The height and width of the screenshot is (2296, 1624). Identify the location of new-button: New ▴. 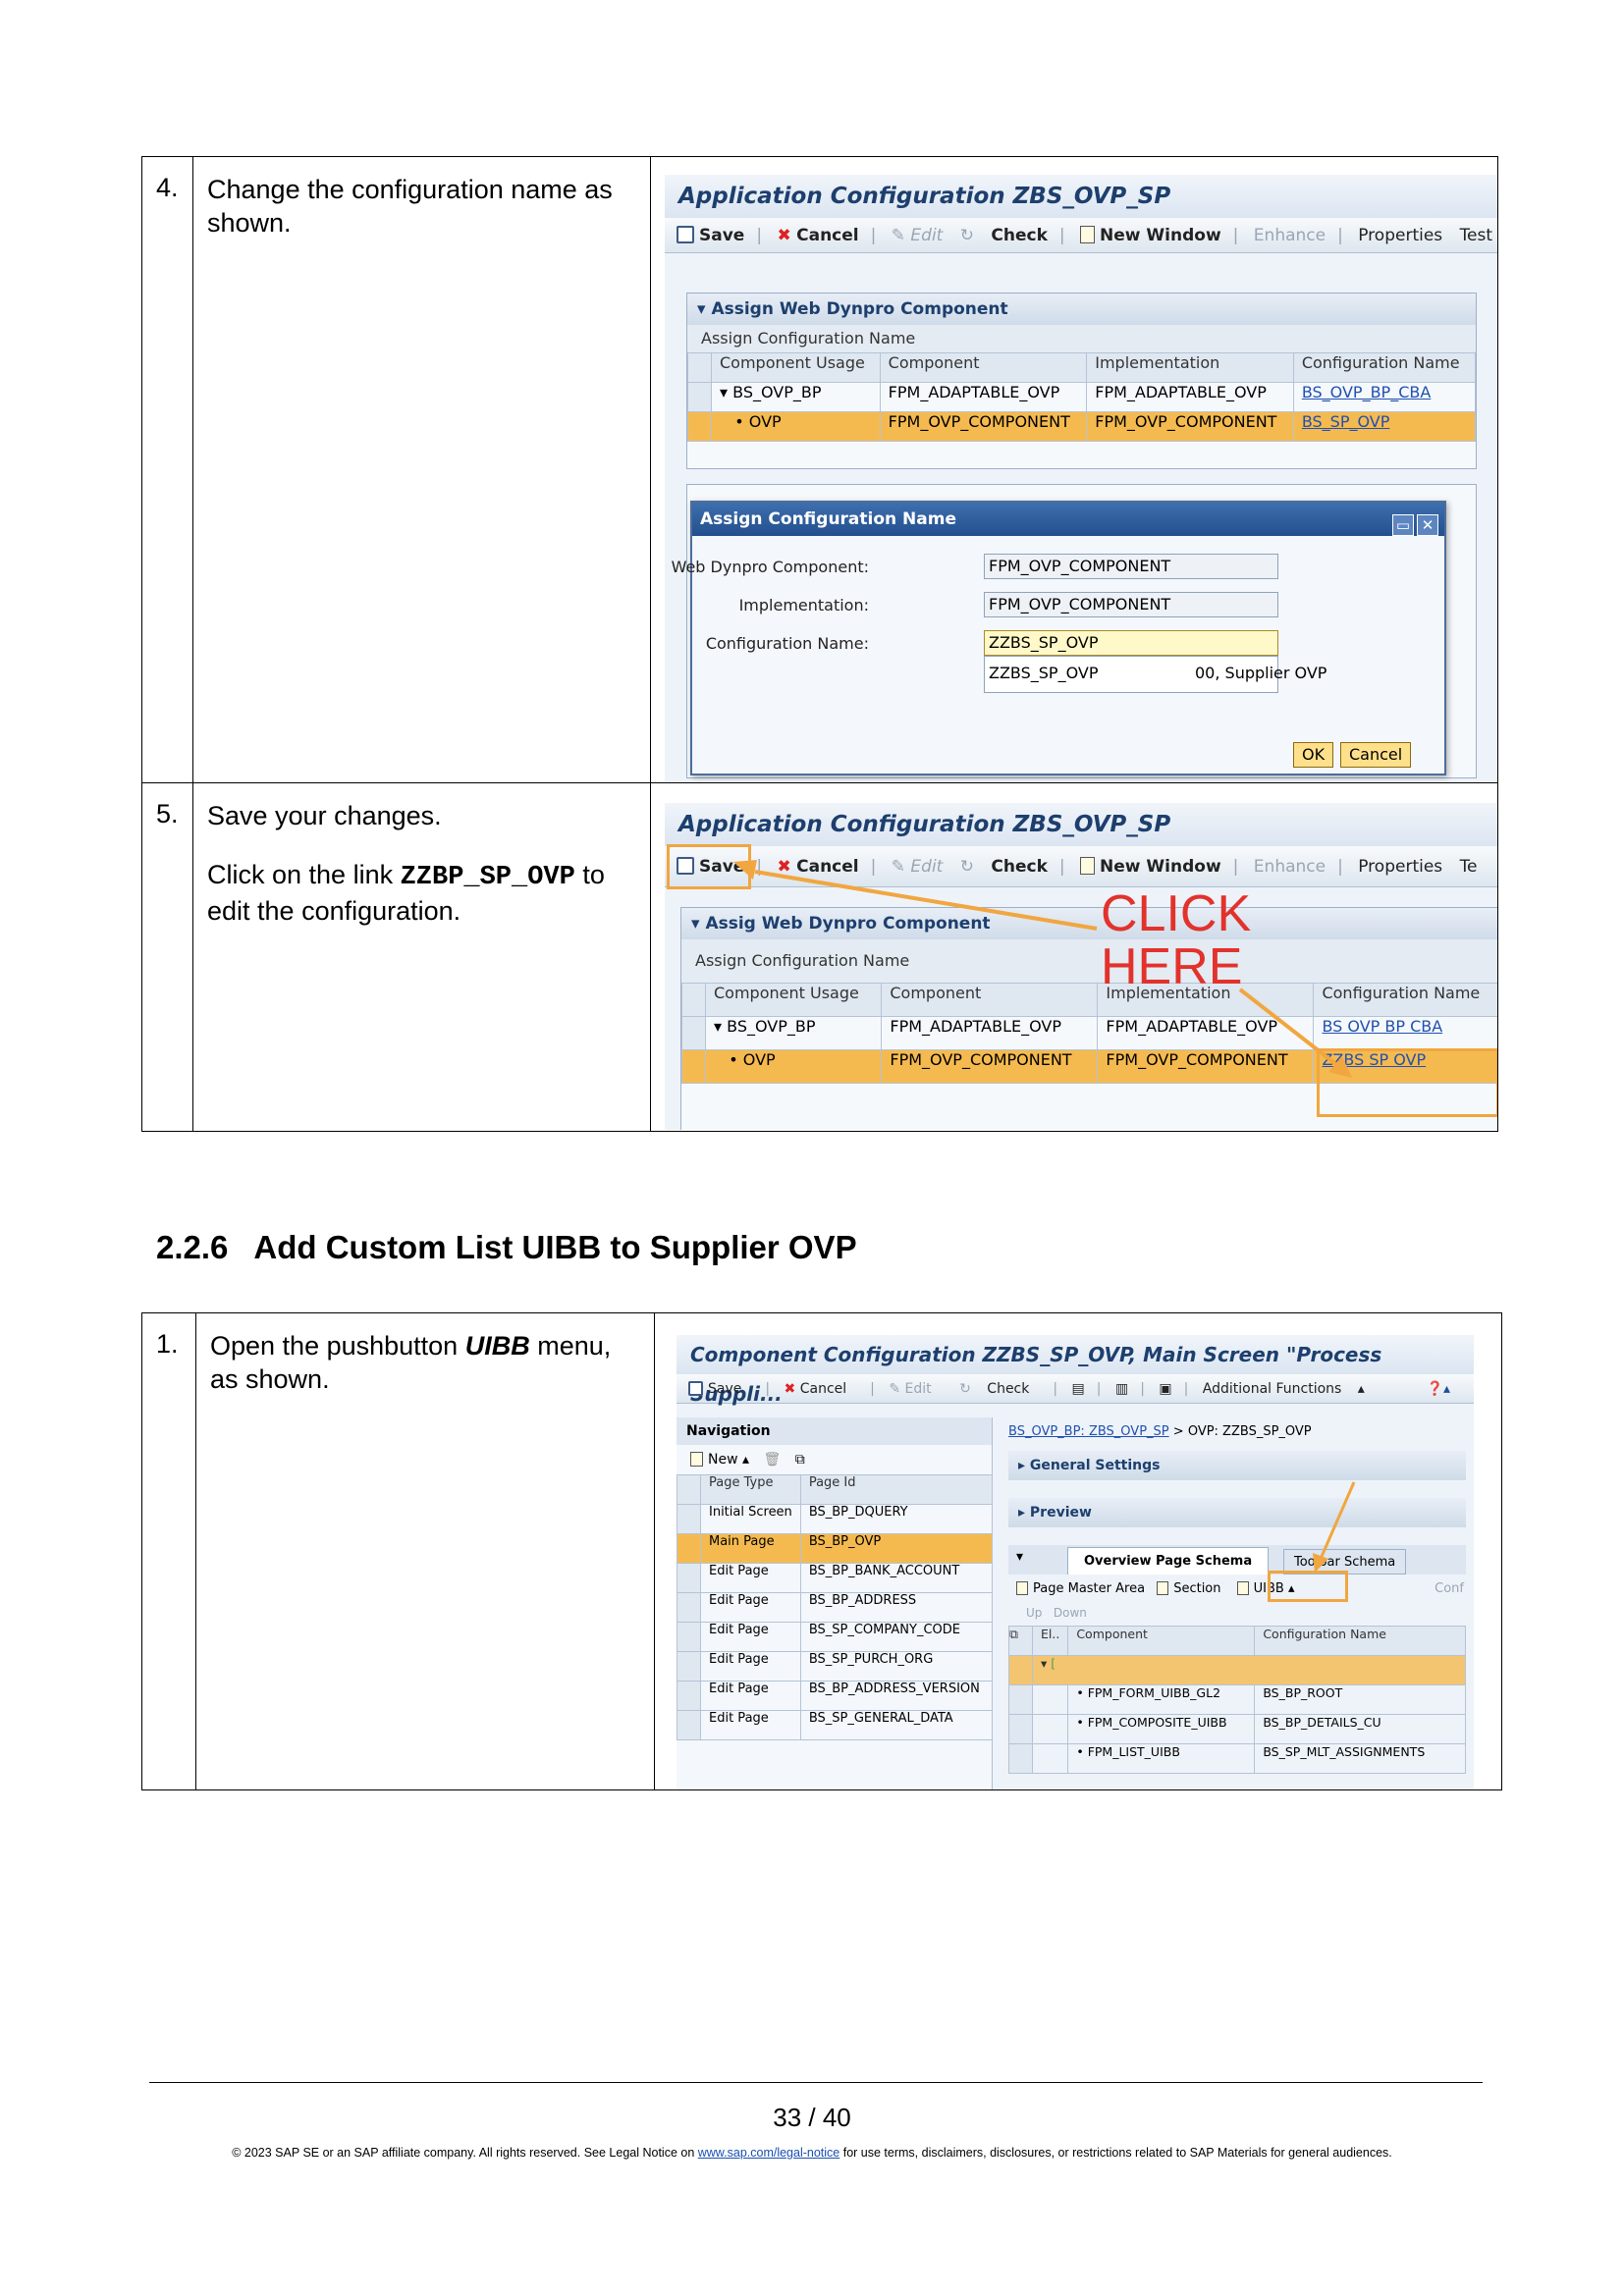
(719, 1460).